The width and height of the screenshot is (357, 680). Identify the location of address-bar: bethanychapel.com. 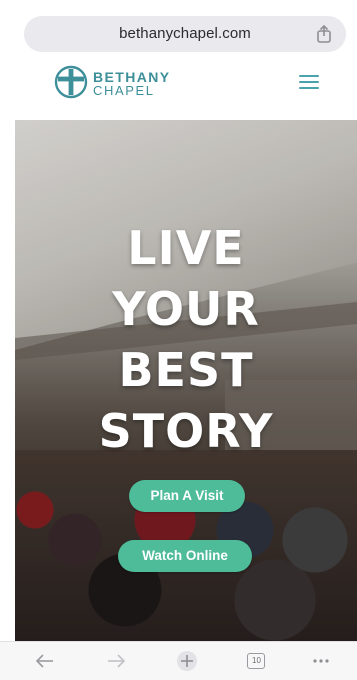
(185, 34).